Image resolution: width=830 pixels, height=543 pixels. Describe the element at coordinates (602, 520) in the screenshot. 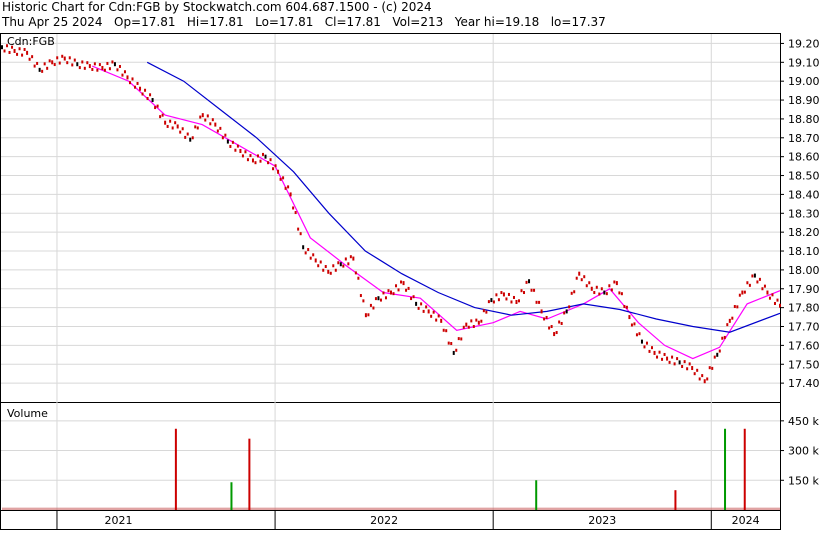

I see `year-label: 2023` at that location.